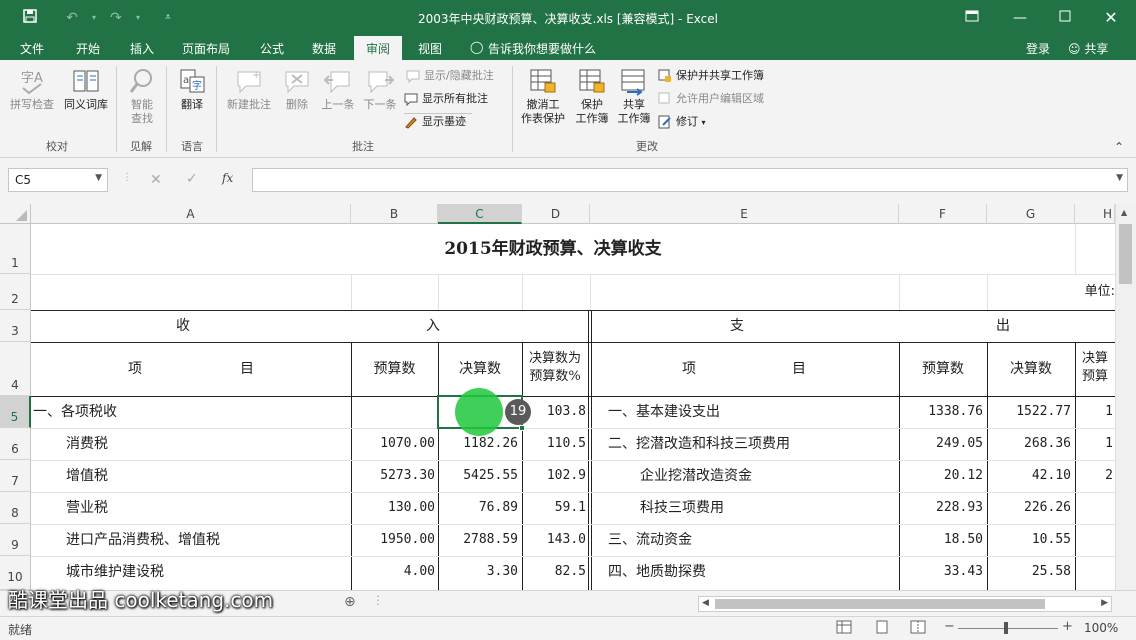  Describe the element at coordinates (682, 508) in the screenshot. I see `cell-e8: 科技三项费用` at that location.